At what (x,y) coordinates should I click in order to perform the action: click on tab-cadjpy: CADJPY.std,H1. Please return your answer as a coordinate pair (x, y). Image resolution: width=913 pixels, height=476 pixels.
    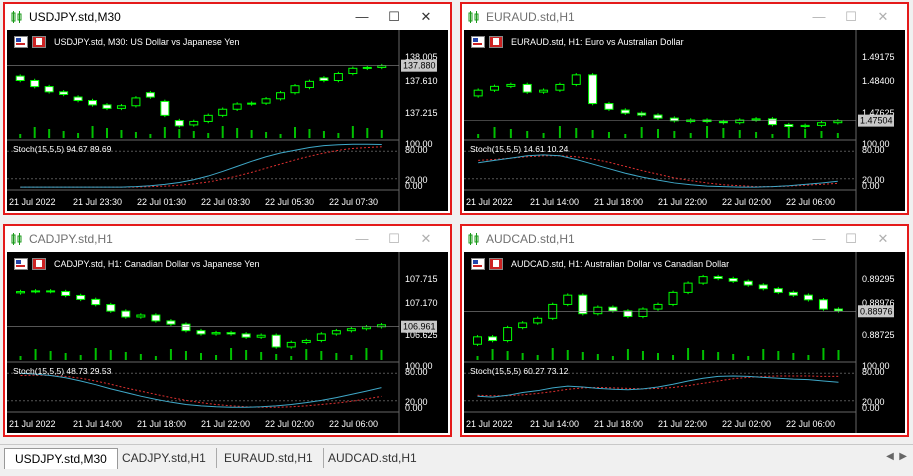
    Looking at the image, I should click on (164, 458).